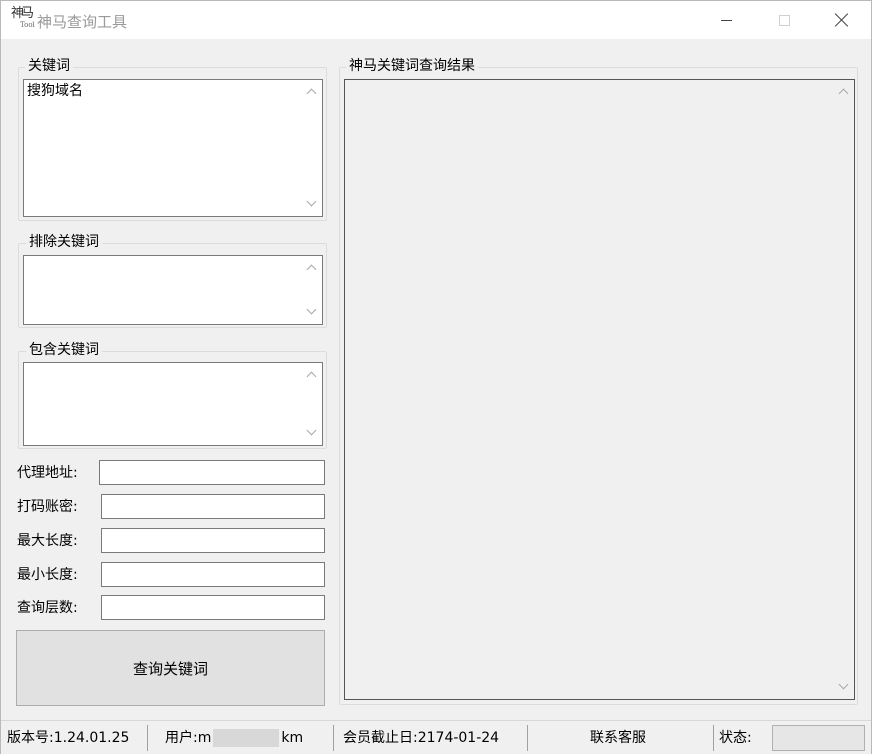 Image resolution: width=872 pixels, height=754 pixels. Describe the element at coordinates (47, 608) in the screenshot. I see `depth-label: 查询层数:` at that location.